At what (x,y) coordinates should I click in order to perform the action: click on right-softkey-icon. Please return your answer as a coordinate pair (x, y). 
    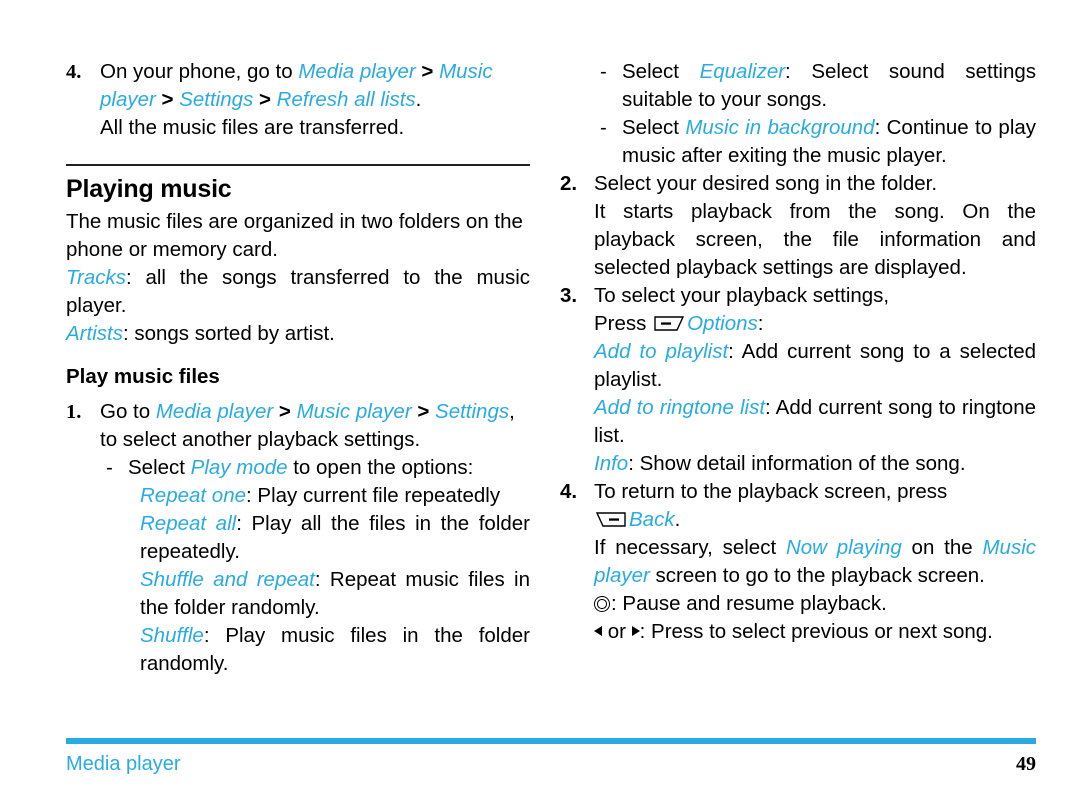
    Looking at the image, I should click on (611, 519).